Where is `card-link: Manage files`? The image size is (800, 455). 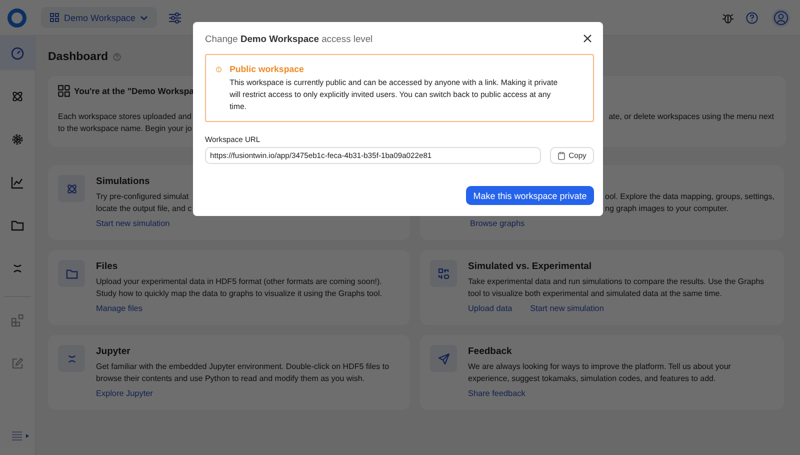
card-link: Manage files is located at coordinates (119, 308).